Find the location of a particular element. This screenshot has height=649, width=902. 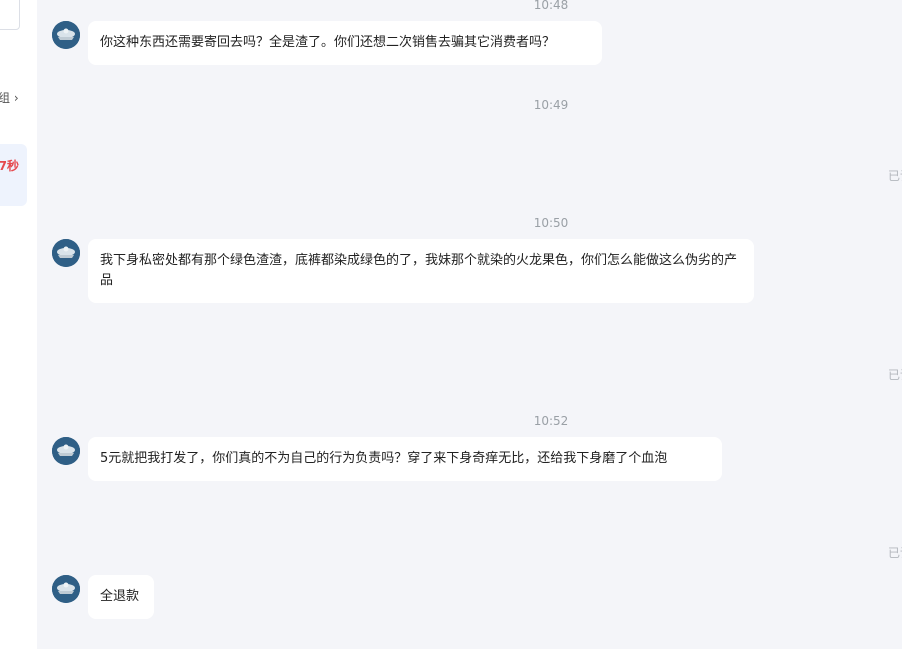

sidebar-active-conversation: 7秒 is located at coordinates (13, 175).